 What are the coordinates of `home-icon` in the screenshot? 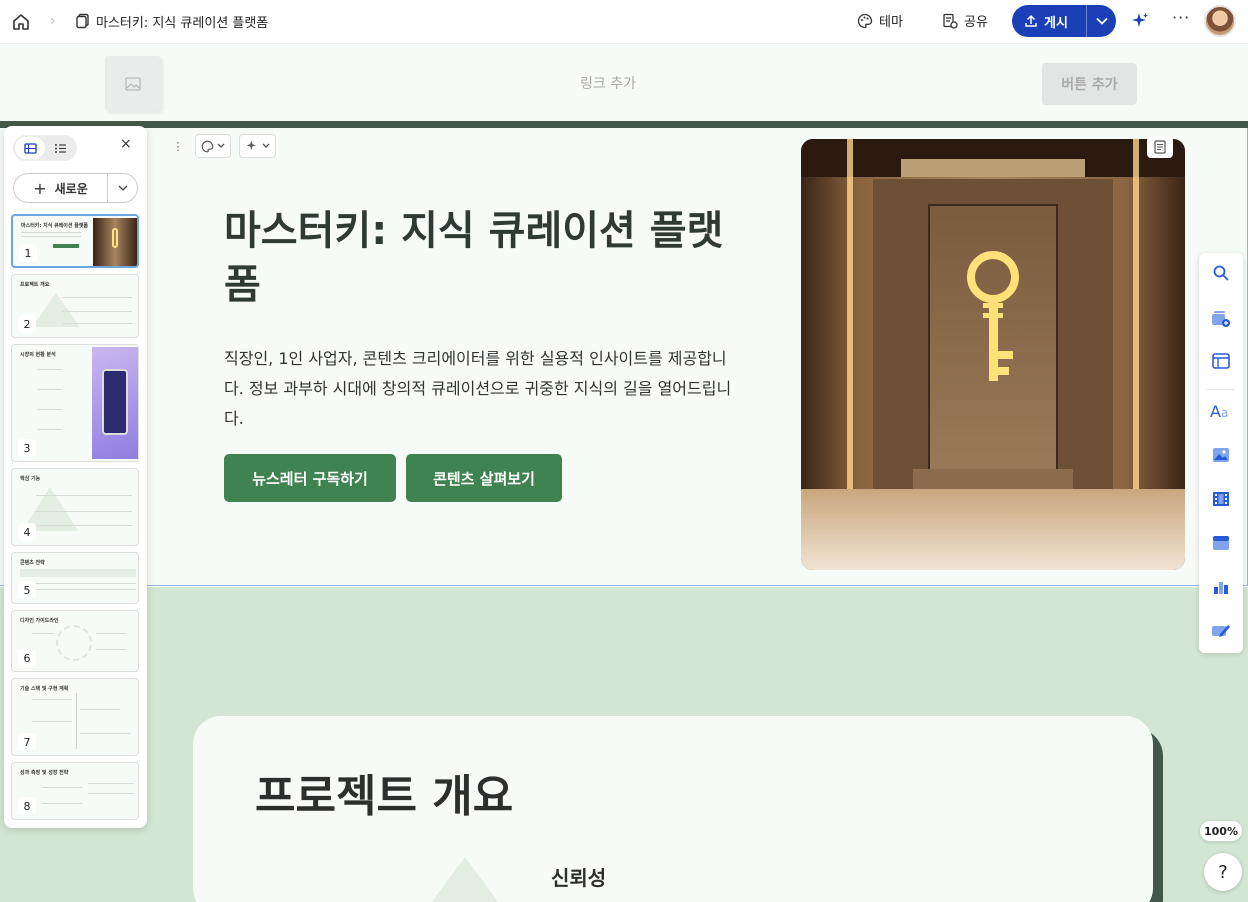 It's located at (21, 22).